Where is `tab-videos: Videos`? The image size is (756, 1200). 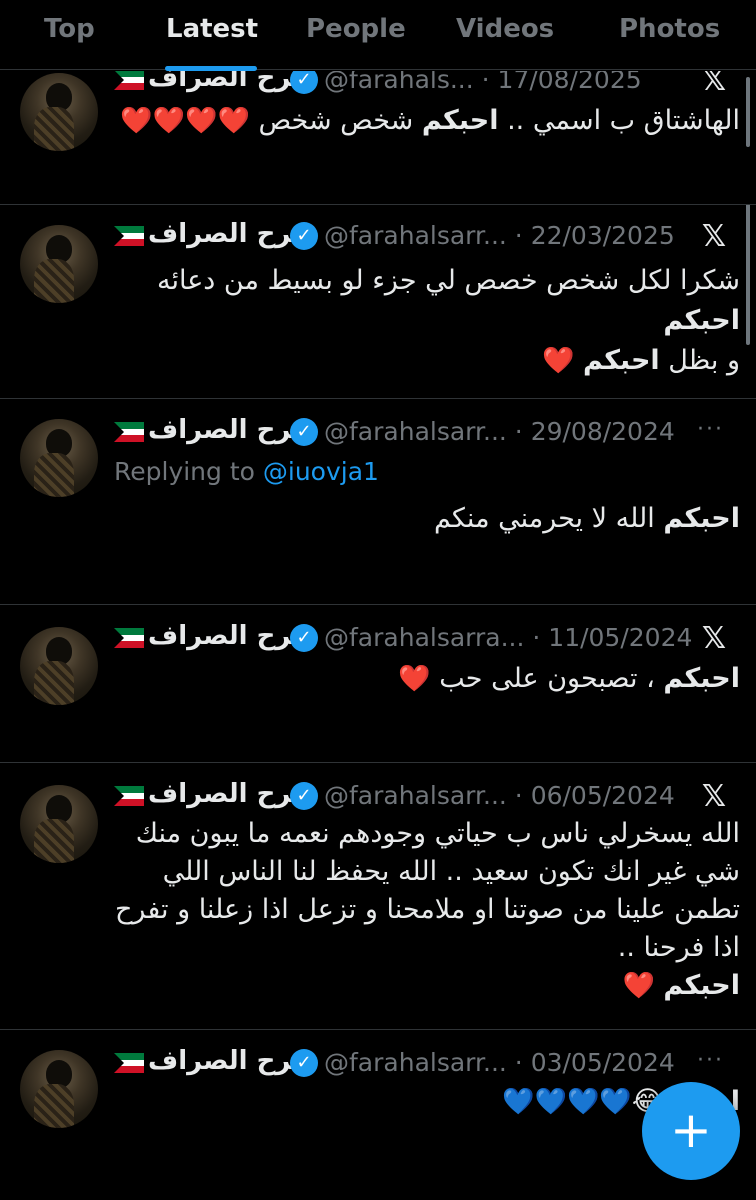 tab-videos: Videos is located at coordinates (505, 29).